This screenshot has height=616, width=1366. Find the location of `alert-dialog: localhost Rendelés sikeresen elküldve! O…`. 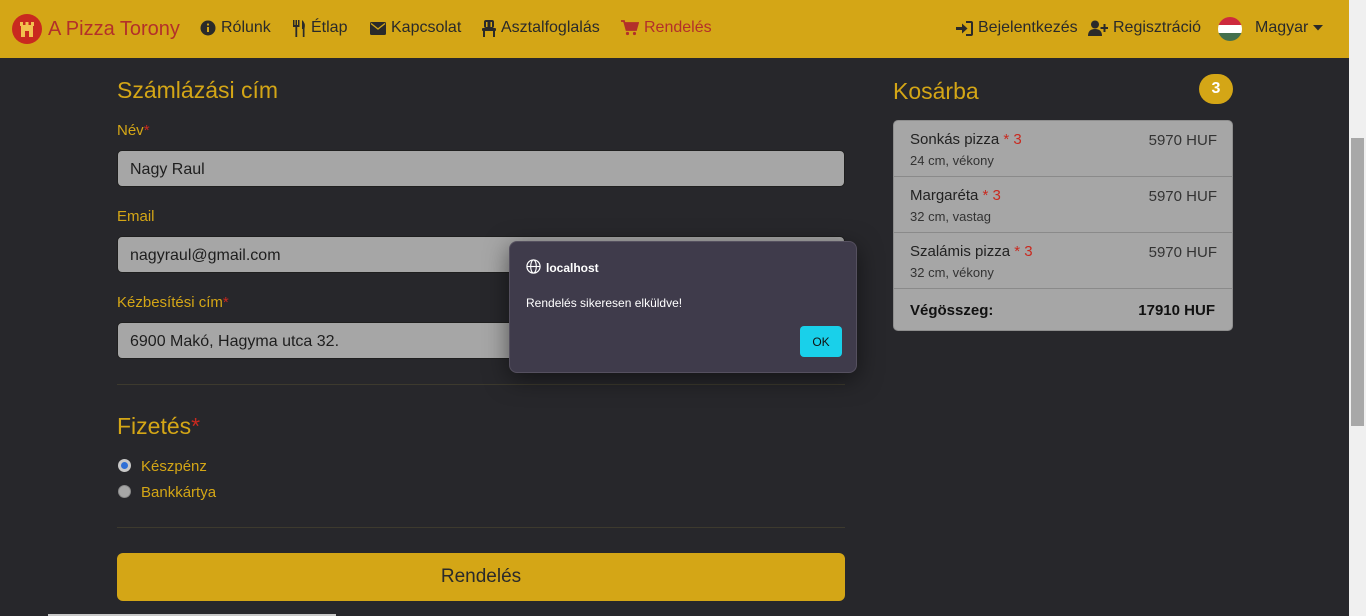

alert-dialog: localhost Rendelés sikeresen elküldve! O… is located at coordinates (683, 307).